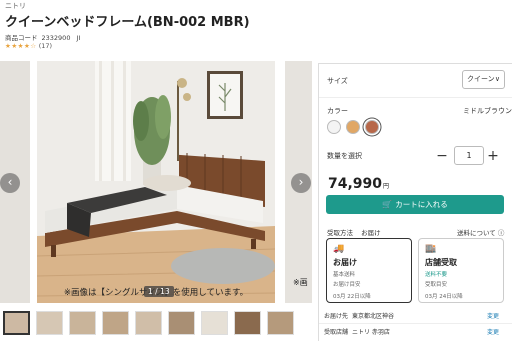 This screenshot has height=341, width=512. What do you see at coordinates (487, 111) in the screenshot?
I see `color-selected-value: ミドルブラウン` at bounding box center [487, 111].